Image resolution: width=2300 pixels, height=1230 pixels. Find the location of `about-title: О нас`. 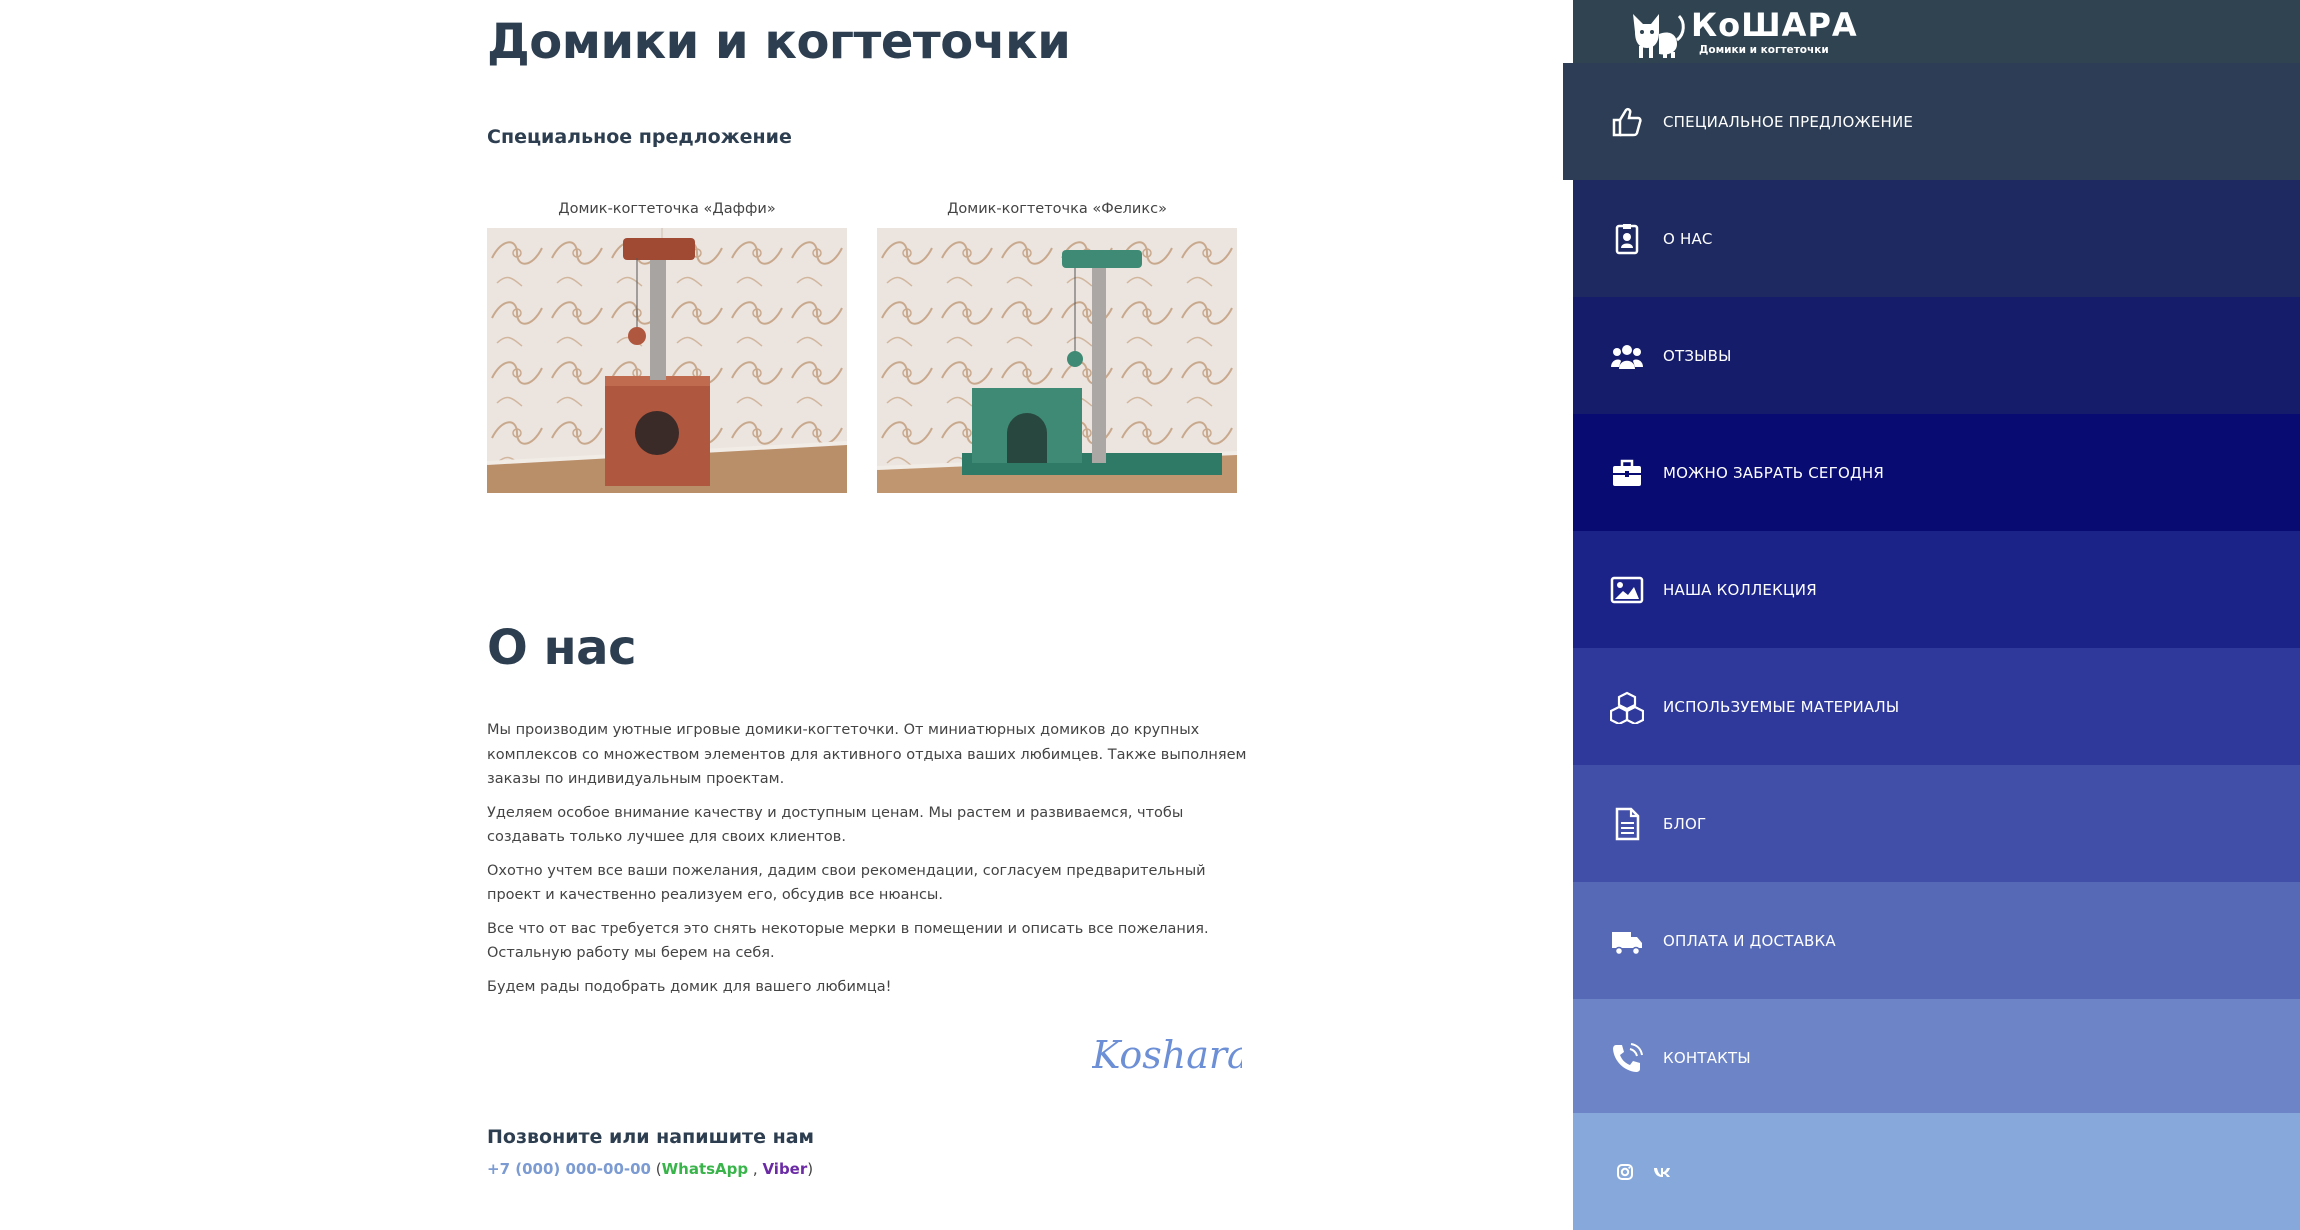

about-title: О нас is located at coordinates (562, 648).